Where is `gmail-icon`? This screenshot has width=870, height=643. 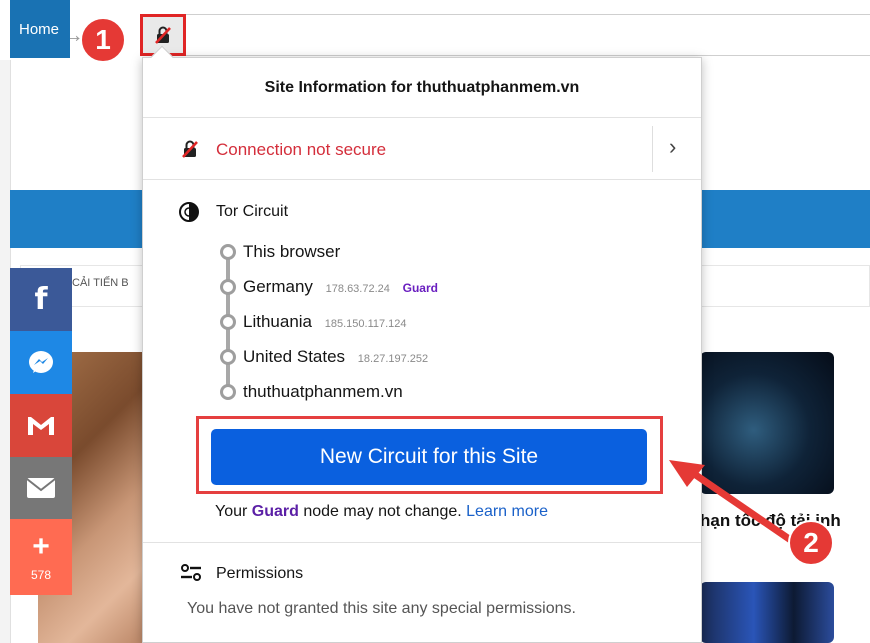 gmail-icon is located at coordinates (41, 425).